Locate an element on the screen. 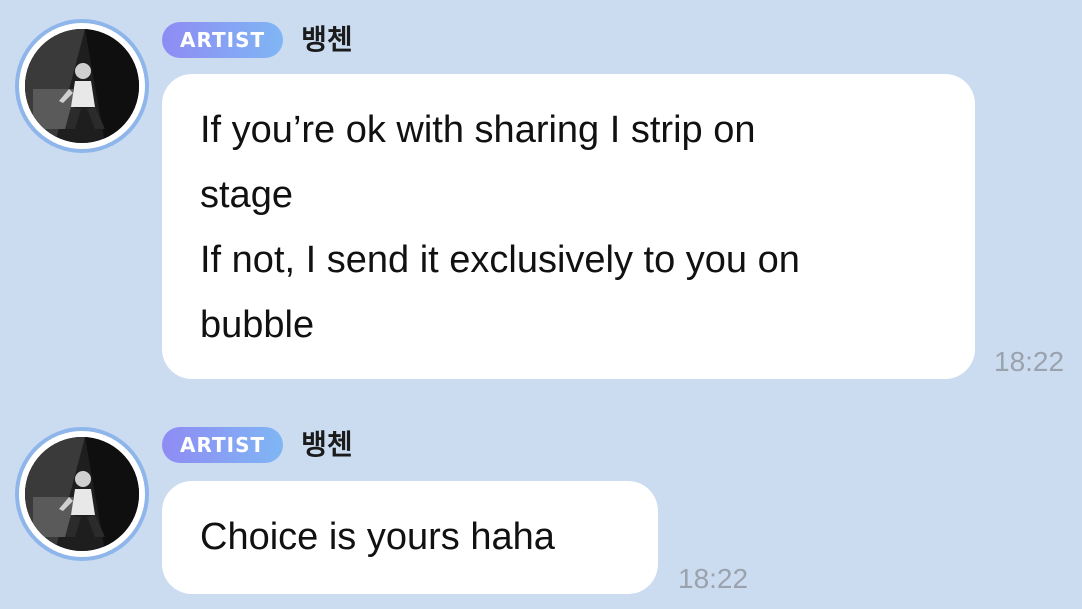 This screenshot has height=609, width=1082. message-bubble: Choice is yours haha is located at coordinates (410, 537).